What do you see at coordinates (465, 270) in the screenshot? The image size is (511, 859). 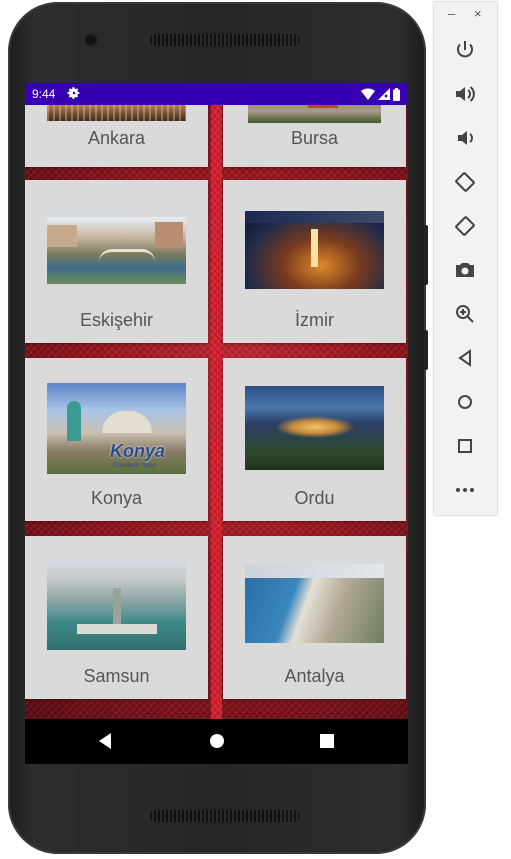 I see `camera-icon` at bounding box center [465, 270].